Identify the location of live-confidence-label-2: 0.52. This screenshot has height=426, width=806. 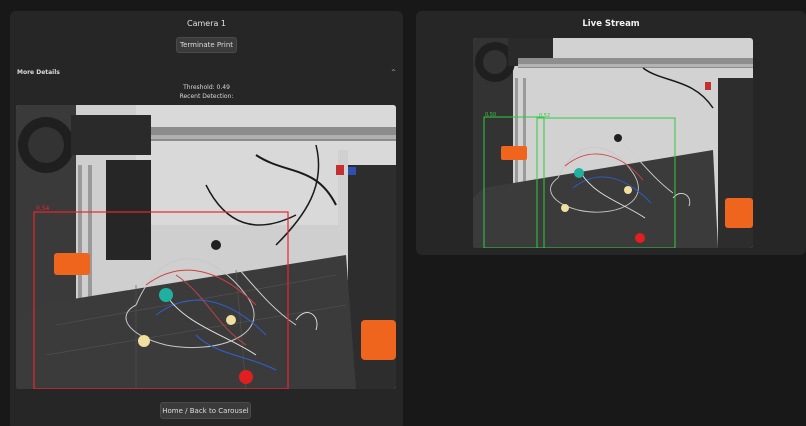
(544, 116).